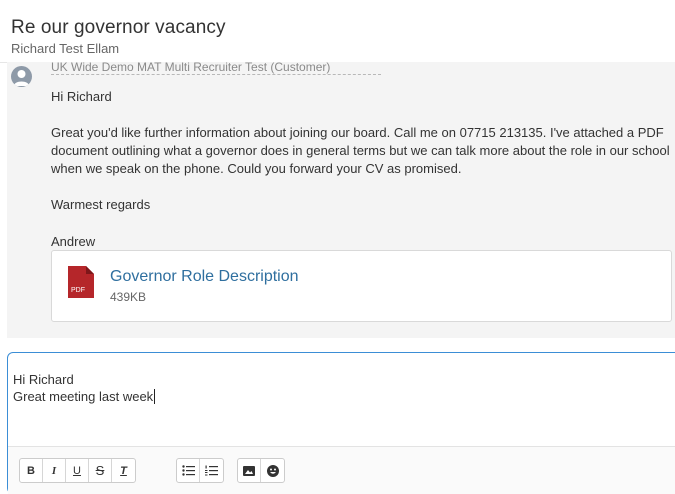  Describe the element at coordinates (337, 345) in the screenshot. I see `divider` at that location.